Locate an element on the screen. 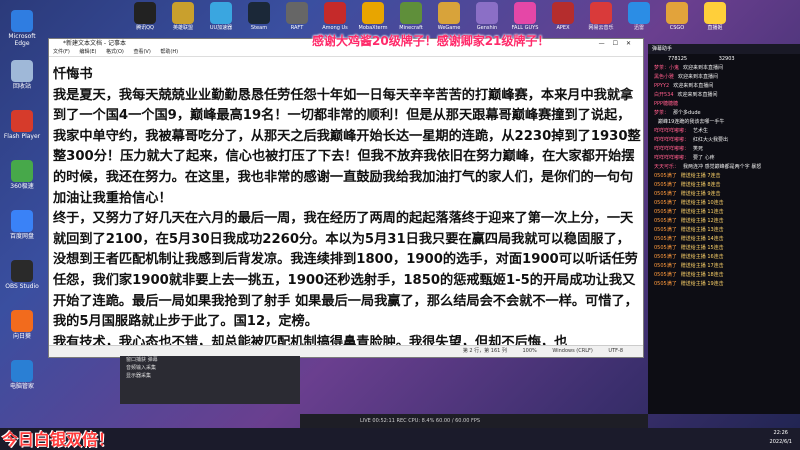 This screenshot has width=800, height=450. desktop-icon-label: UU加速器 is located at coordinates (221, 28).